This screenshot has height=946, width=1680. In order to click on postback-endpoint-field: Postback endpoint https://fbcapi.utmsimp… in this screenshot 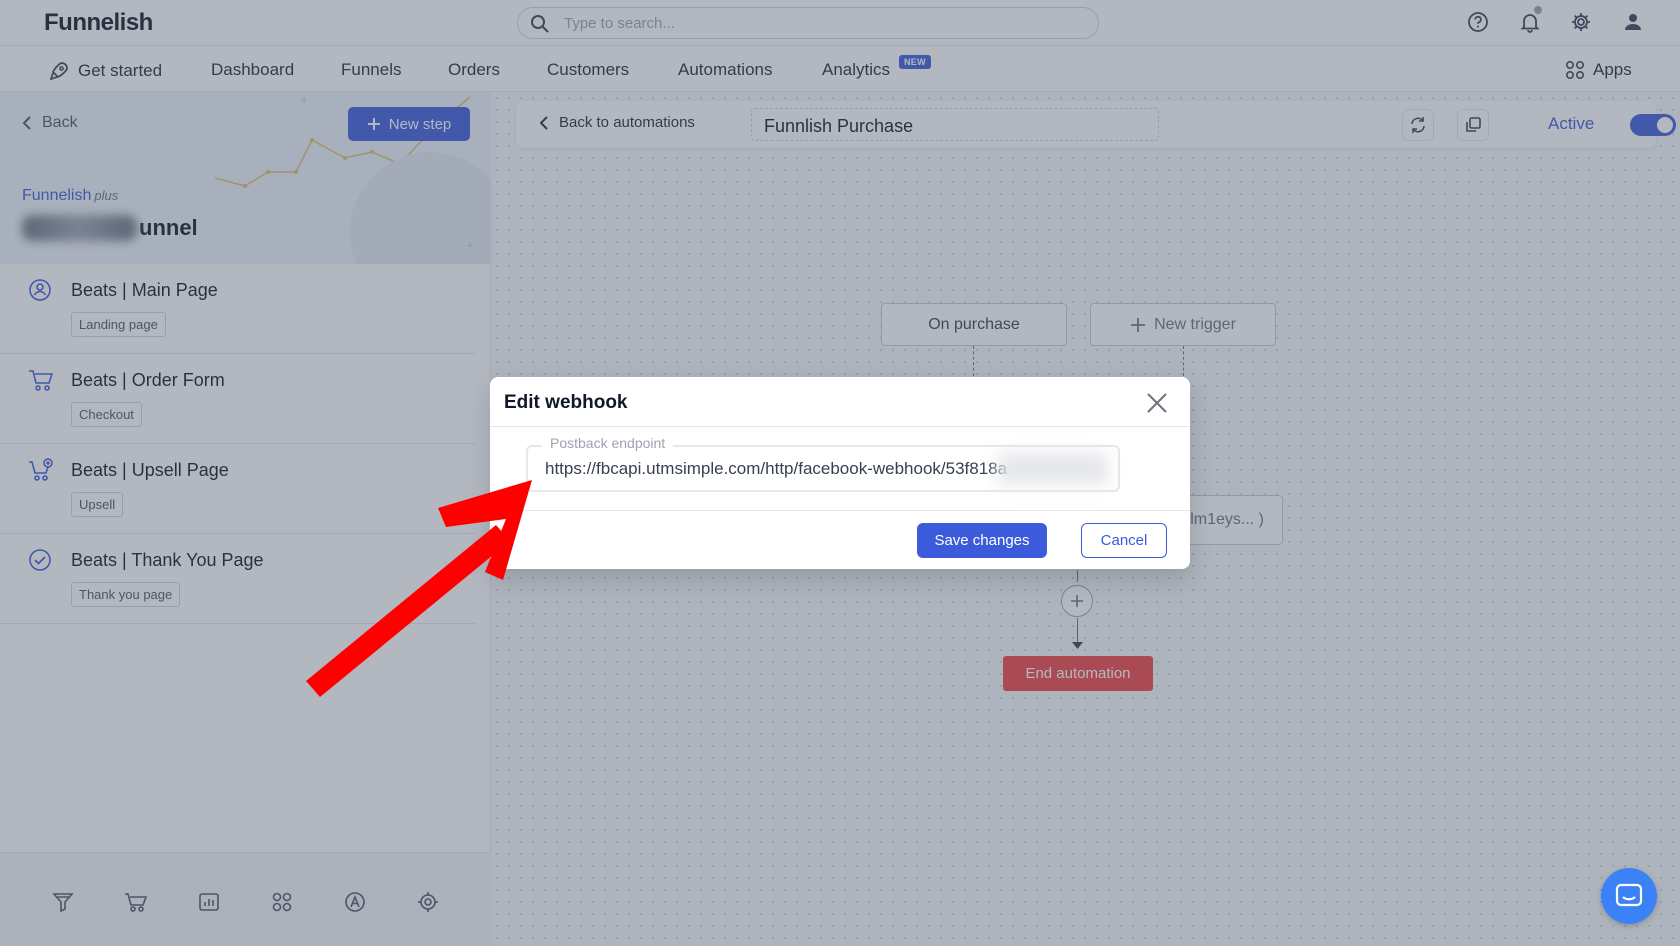, I will do `click(823, 463)`.